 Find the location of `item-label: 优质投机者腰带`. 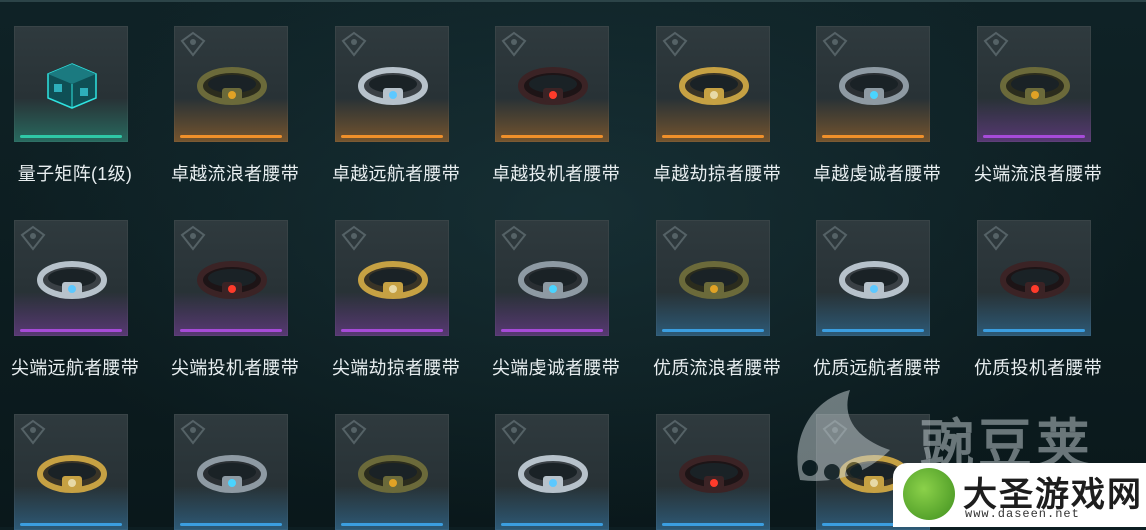

item-label: 优质投机者腰带 is located at coordinates (1038, 368).